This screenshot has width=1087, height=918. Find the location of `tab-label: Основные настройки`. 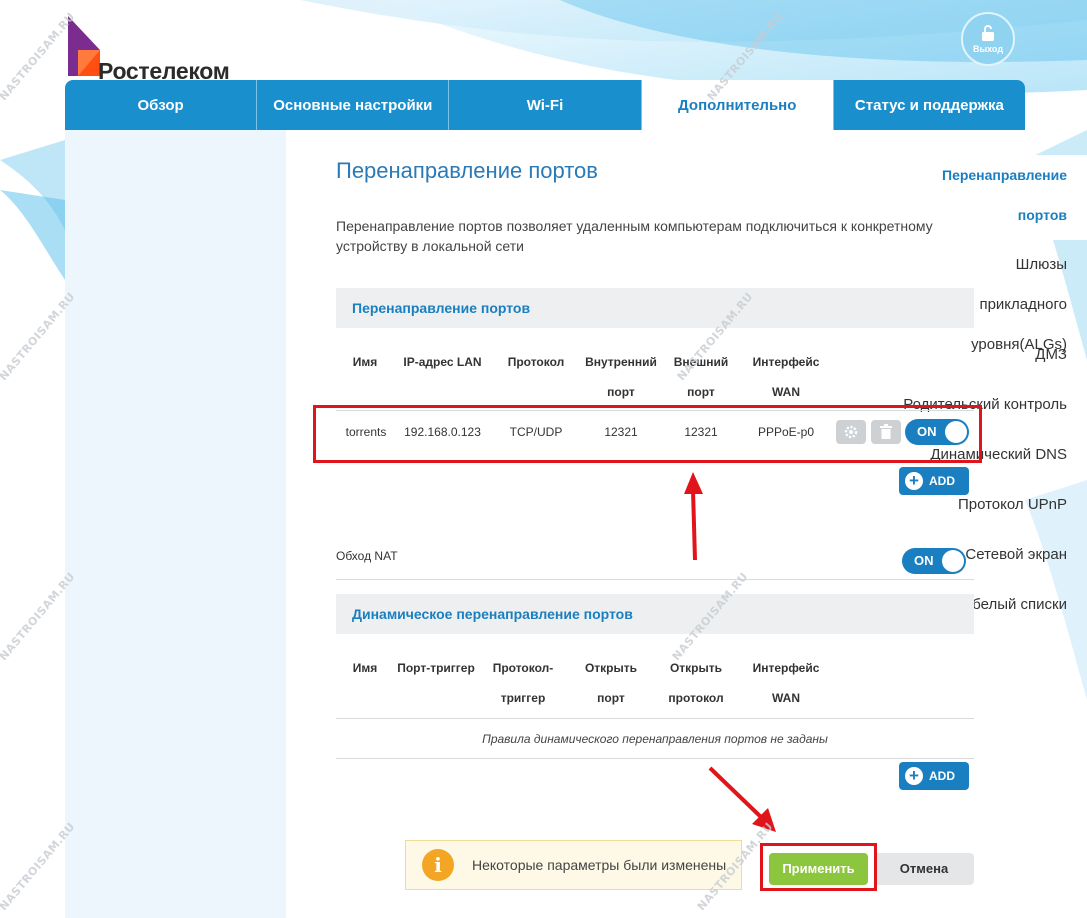

tab-label: Основные настройки is located at coordinates (353, 105).